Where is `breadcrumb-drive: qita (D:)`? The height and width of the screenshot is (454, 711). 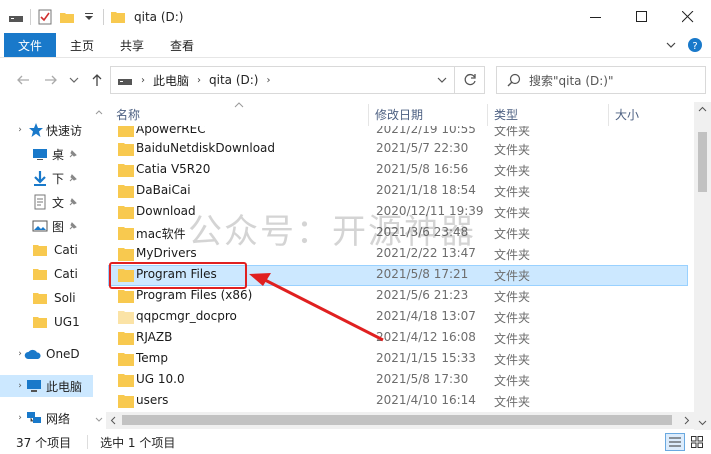 breadcrumb-drive: qita (D:) is located at coordinates (233, 80).